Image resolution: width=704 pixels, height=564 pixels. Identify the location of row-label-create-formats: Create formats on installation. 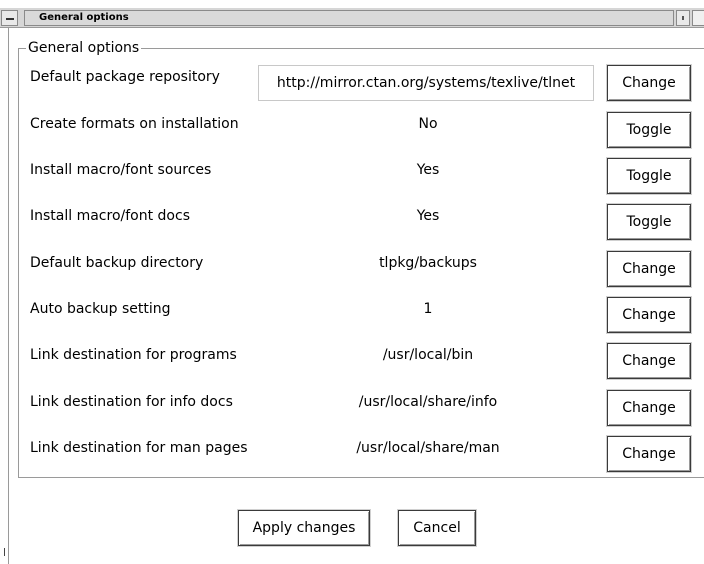
(134, 124).